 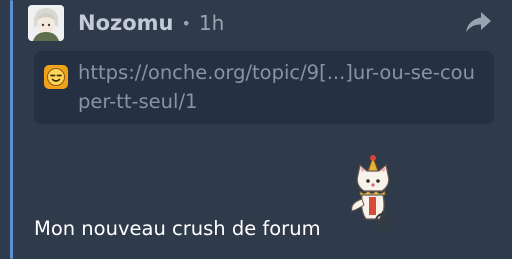 I want to click on quote-bar, so click(x=11, y=129).